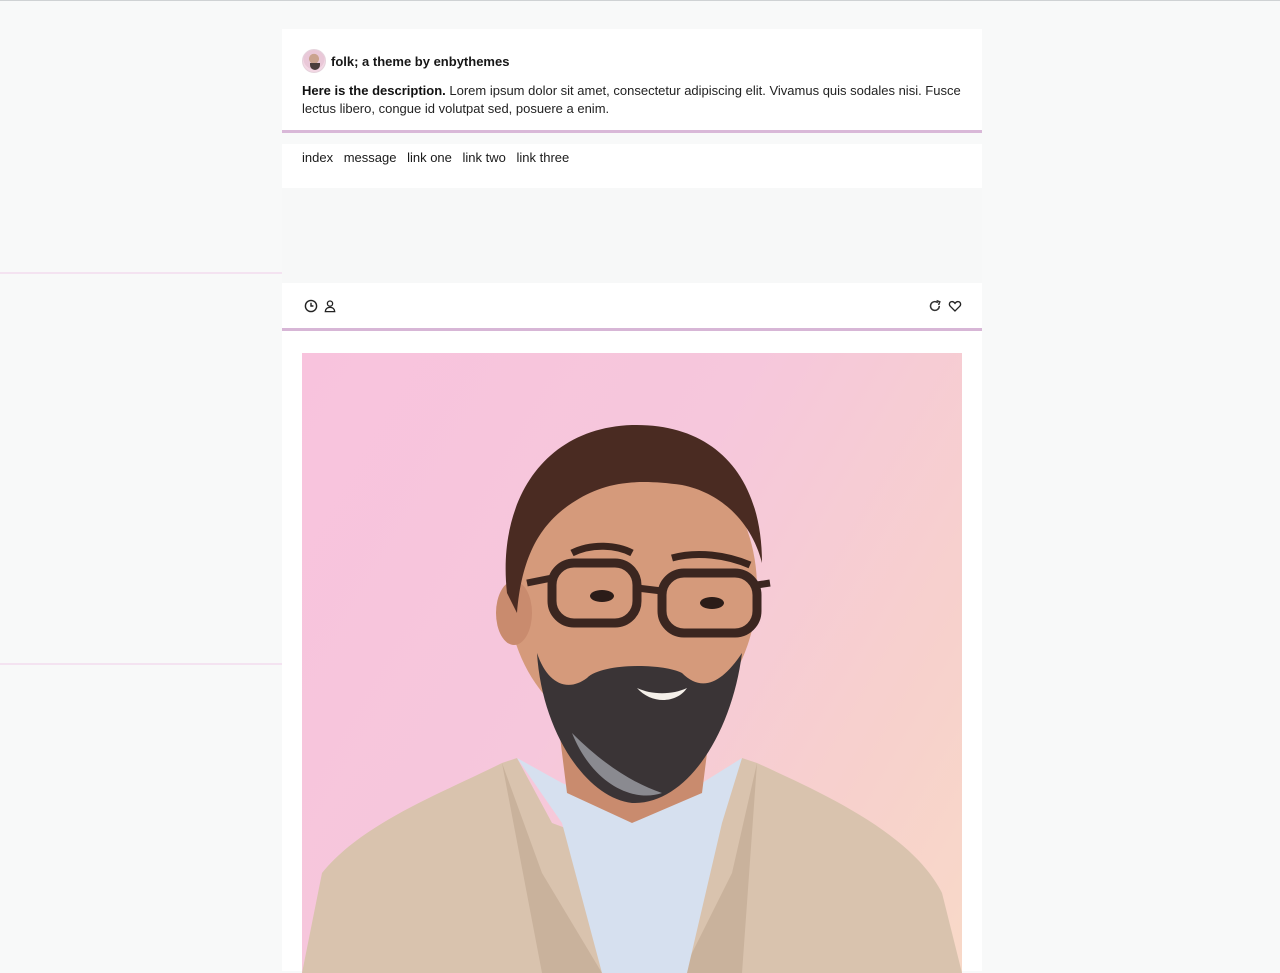  I want to click on post-meta-right, so click(945, 306).